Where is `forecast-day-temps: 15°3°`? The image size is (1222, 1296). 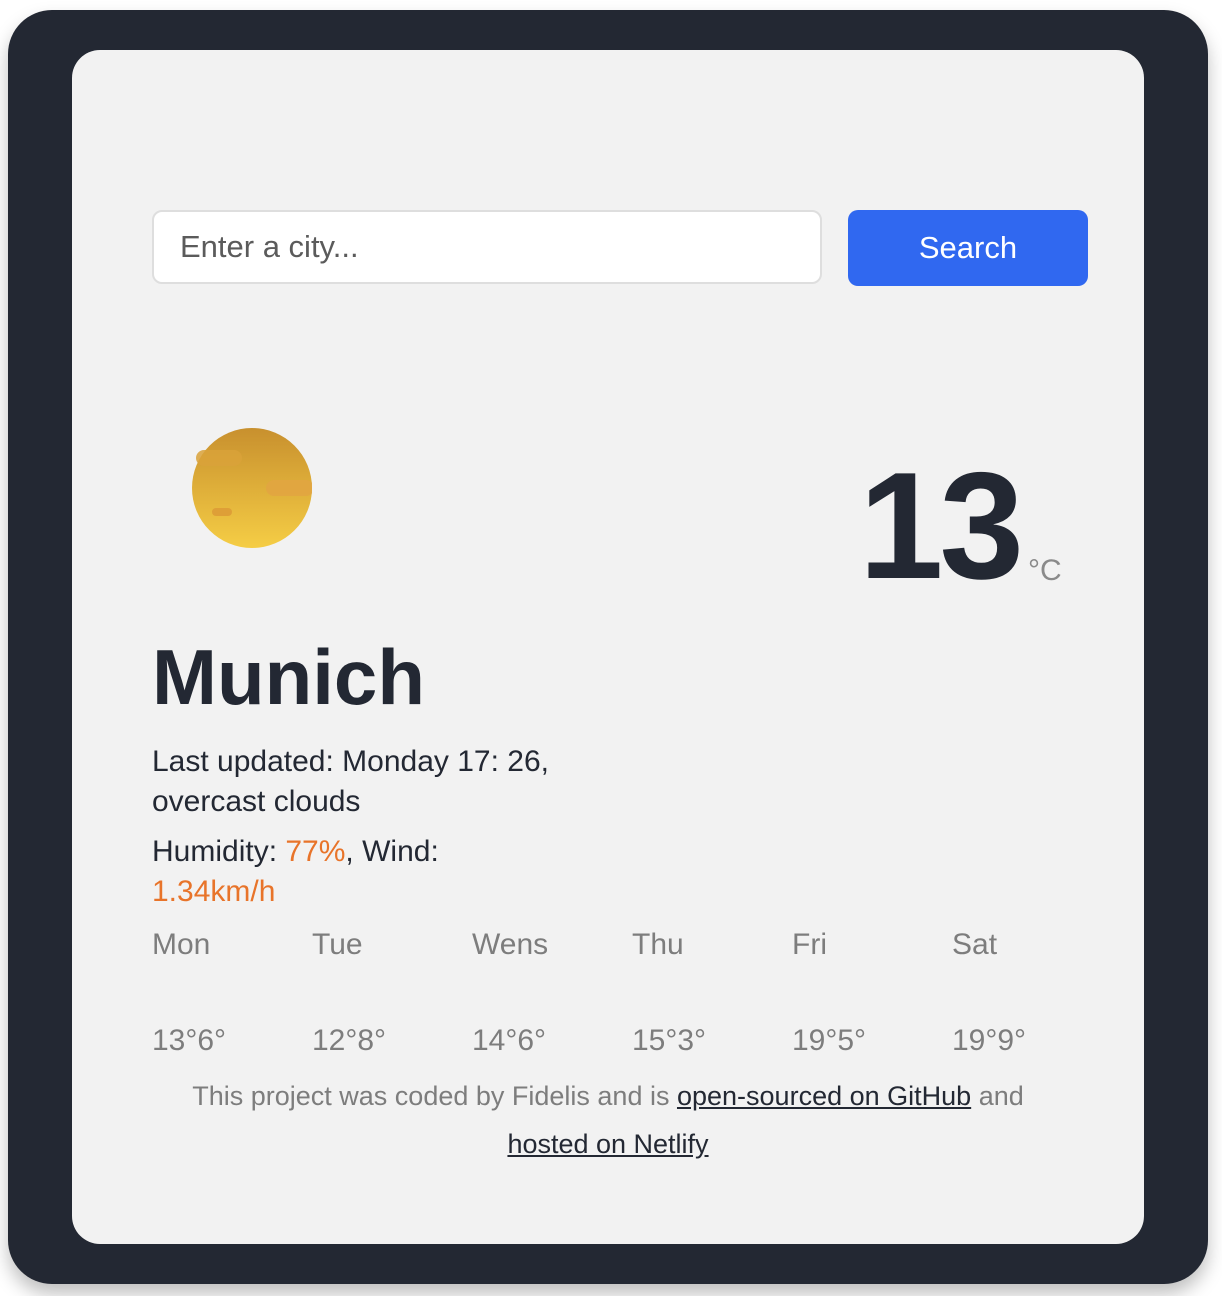 forecast-day-temps: 15°3° is located at coordinates (669, 1040).